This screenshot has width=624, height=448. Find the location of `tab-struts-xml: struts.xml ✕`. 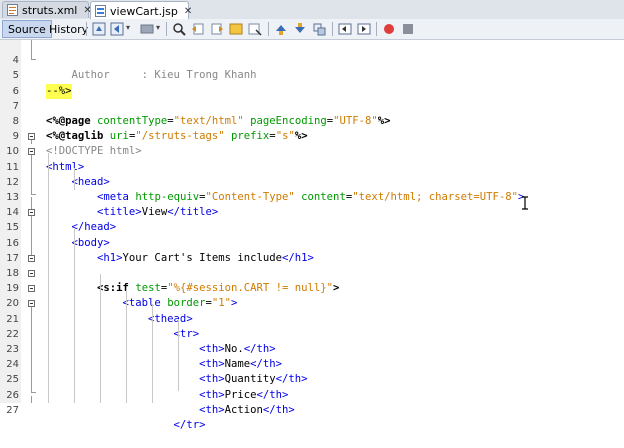

tab-struts-xml: struts.xml ✕ is located at coordinates (47, 9).